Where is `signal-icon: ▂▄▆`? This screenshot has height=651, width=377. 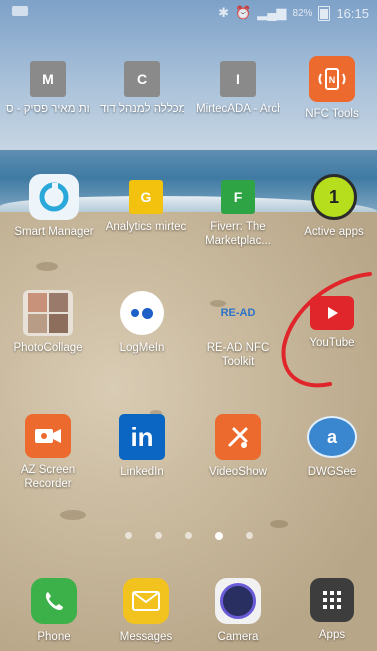
signal-icon: ▂▄▆ is located at coordinates (272, 12).